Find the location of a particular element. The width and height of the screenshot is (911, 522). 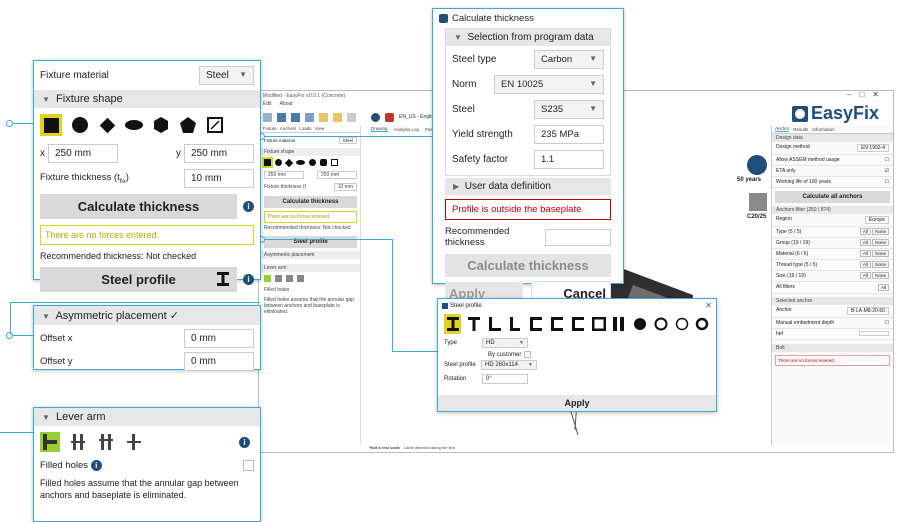

window-controls: –□✕ is located at coordinates (867, 94).